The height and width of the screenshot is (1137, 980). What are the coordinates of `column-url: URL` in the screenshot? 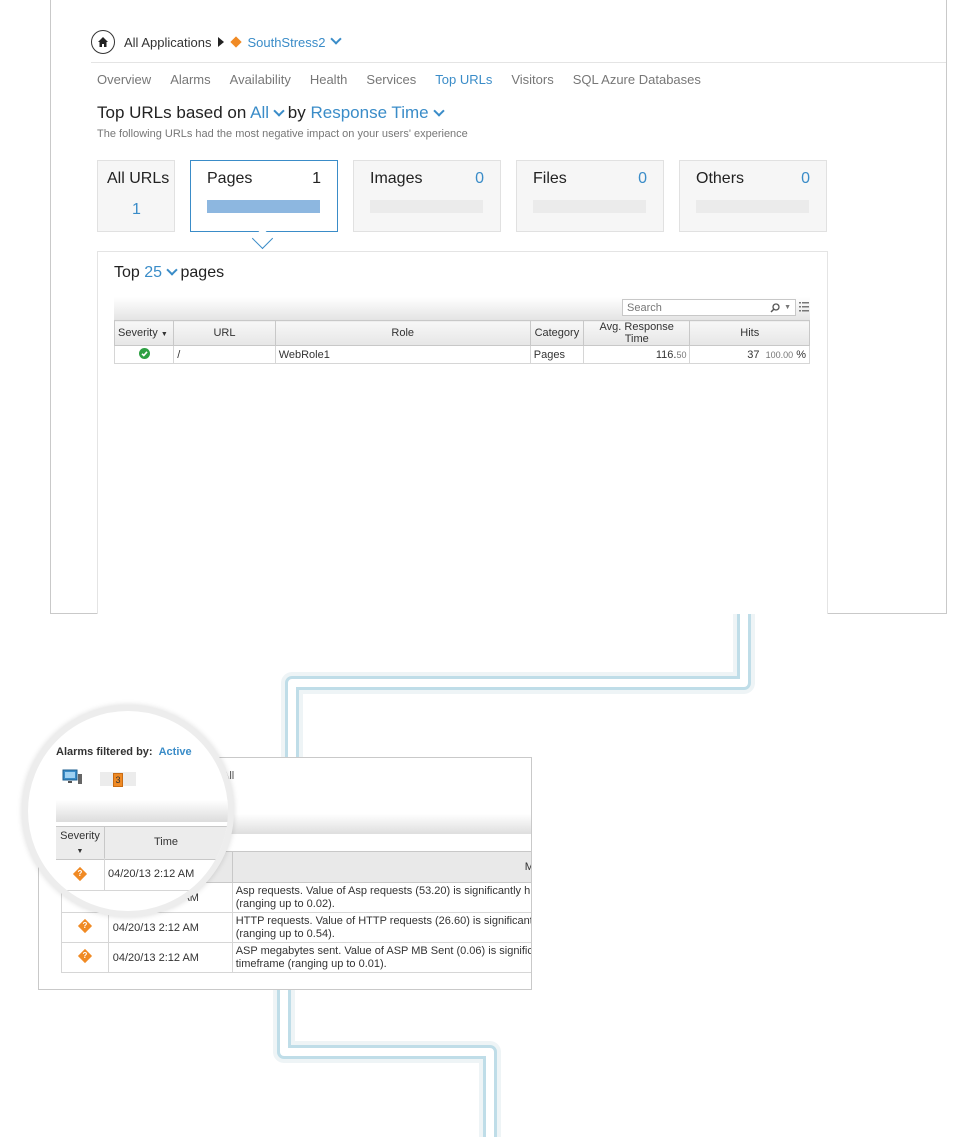 It's located at (224, 333).